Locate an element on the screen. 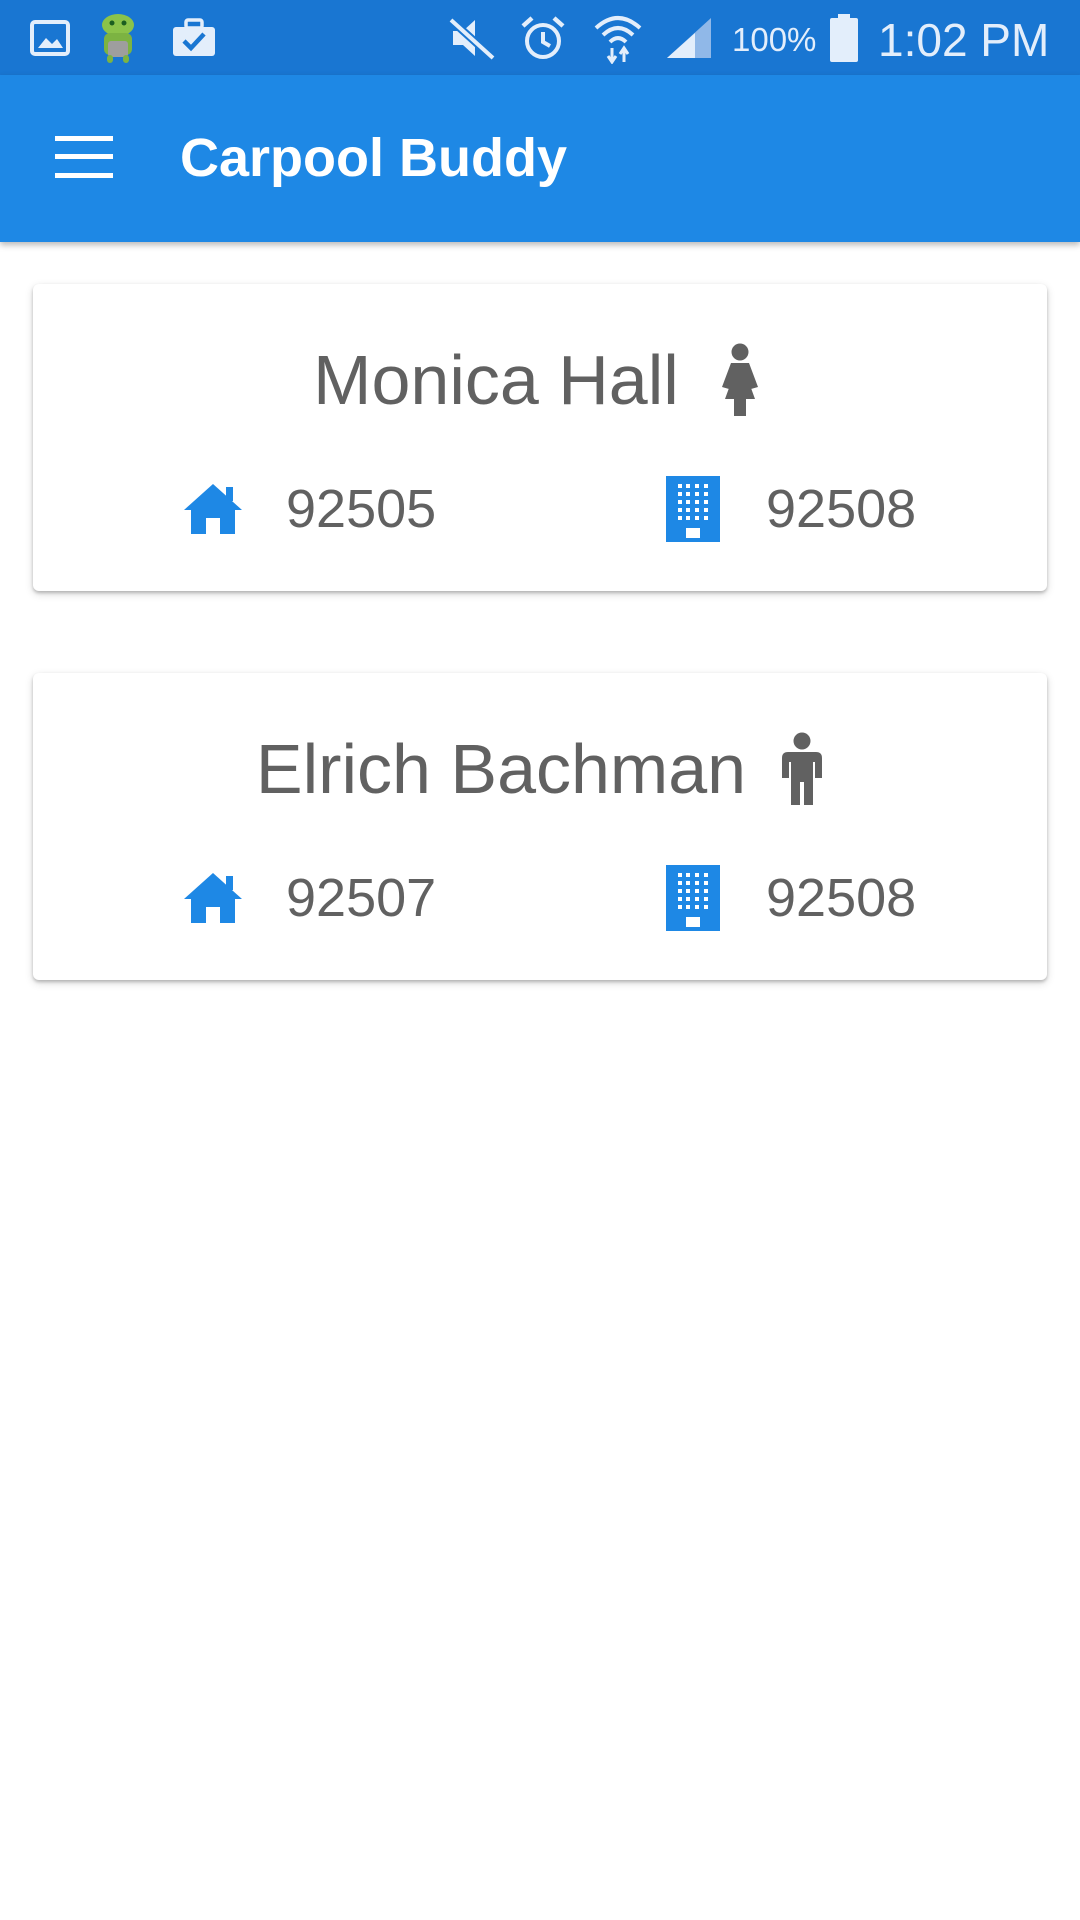 This screenshot has height=1920, width=1080. gallery-icon is located at coordinates (50, 37).